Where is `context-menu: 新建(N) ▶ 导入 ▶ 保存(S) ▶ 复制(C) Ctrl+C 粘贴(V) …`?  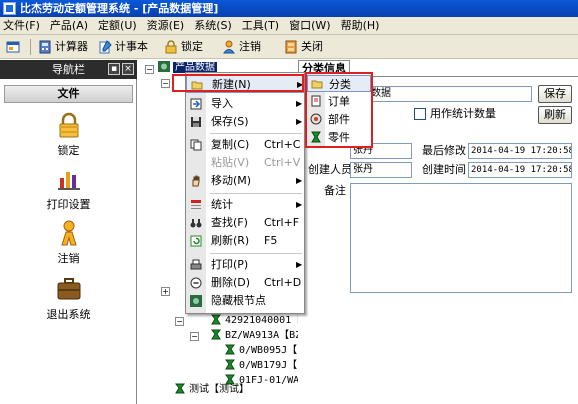
context-menu: 新建(N) ▶ 导入 ▶ 保存(S) ▶ 复制(C) Ctrl+C 粘贴(V) … is located at coordinates (245, 193).